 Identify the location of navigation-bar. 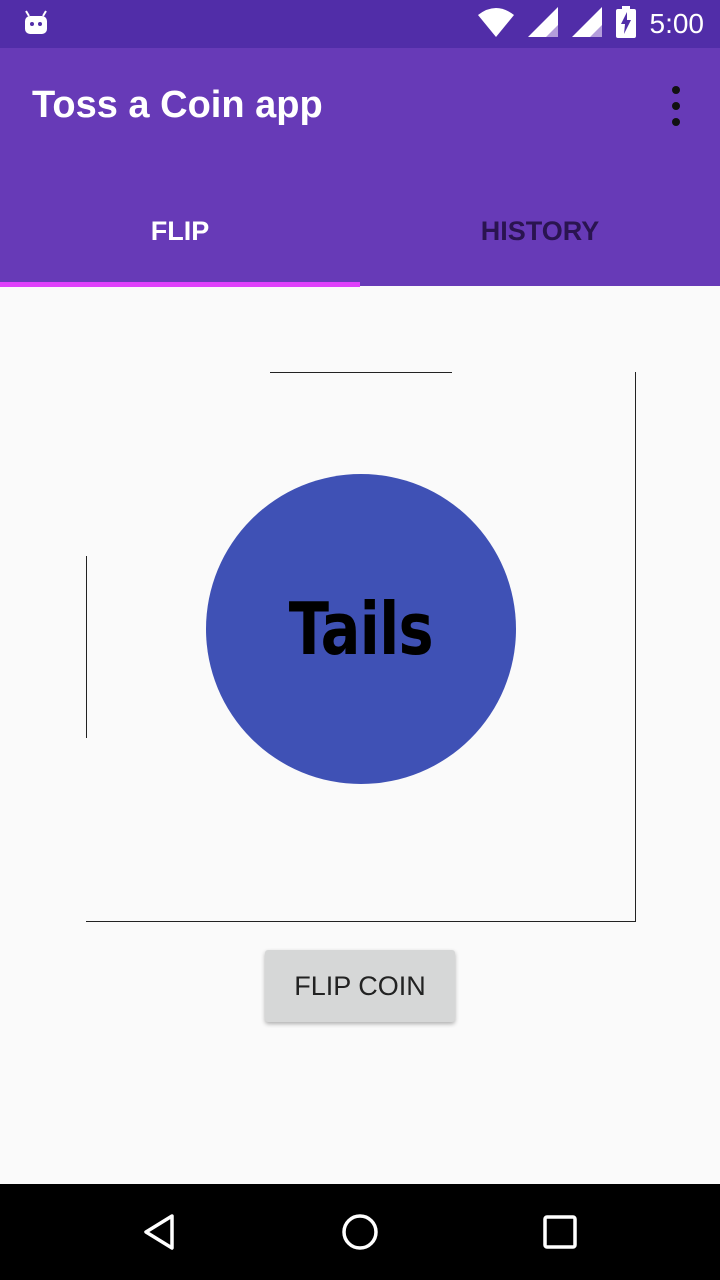
(360, 1232).